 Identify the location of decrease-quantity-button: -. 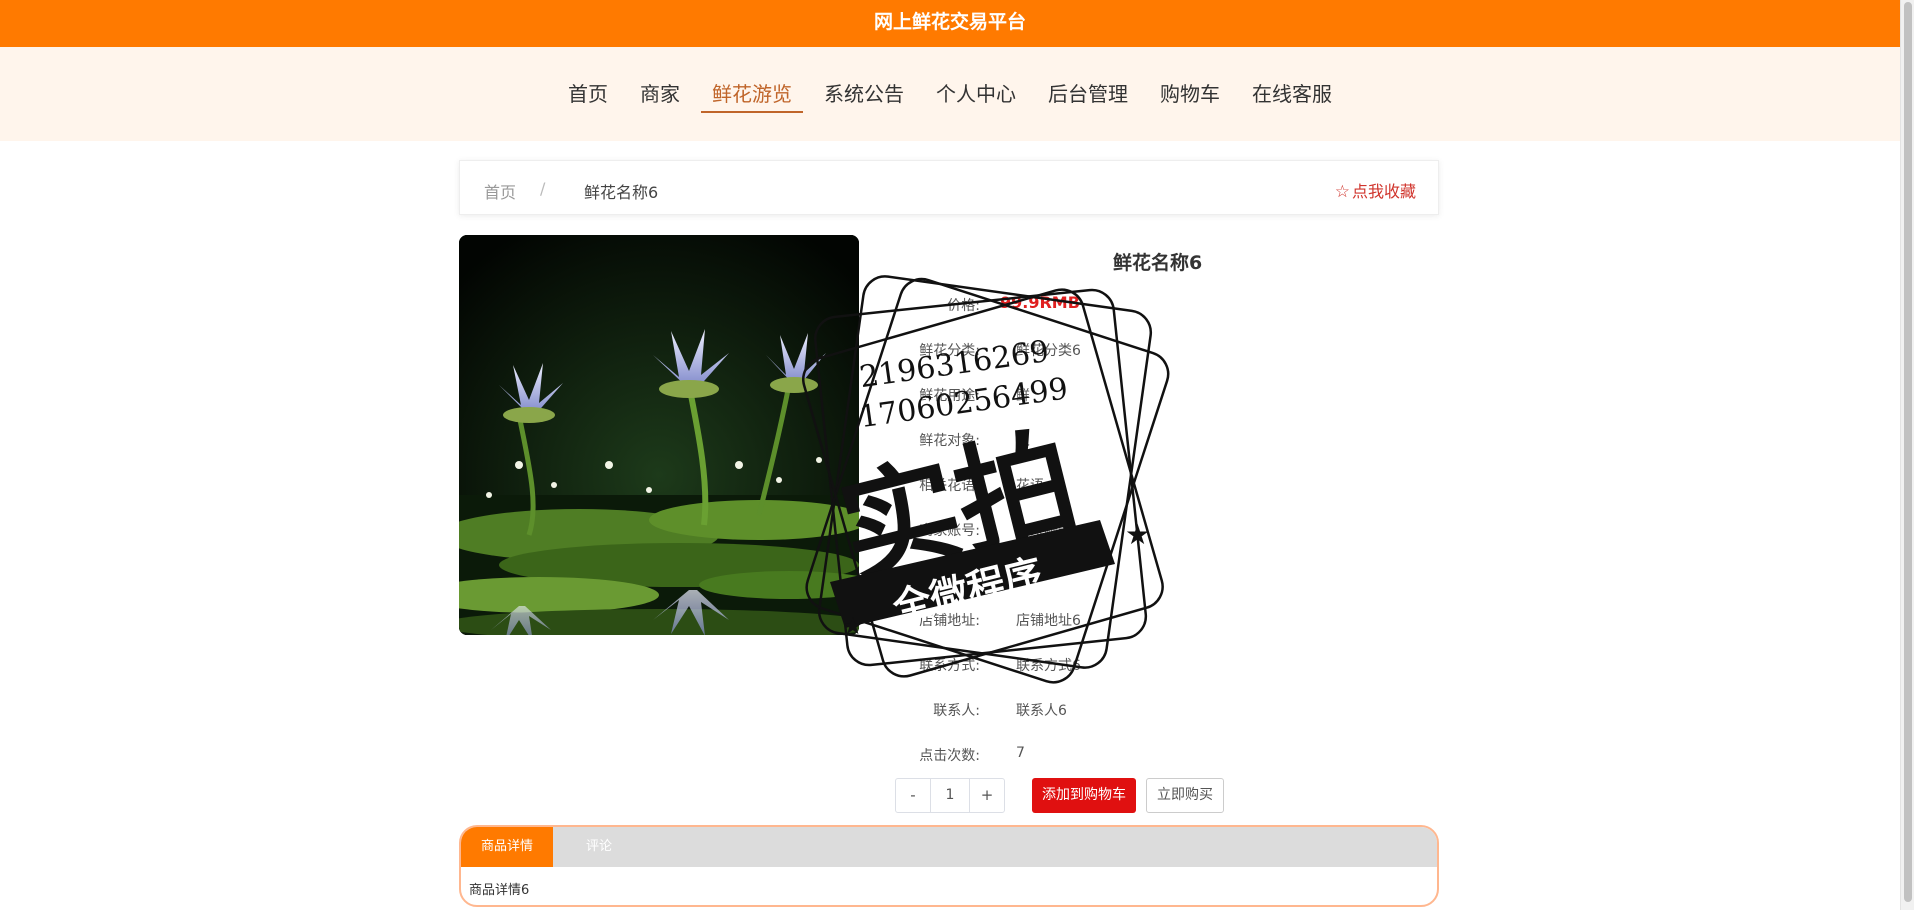
(913, 795).